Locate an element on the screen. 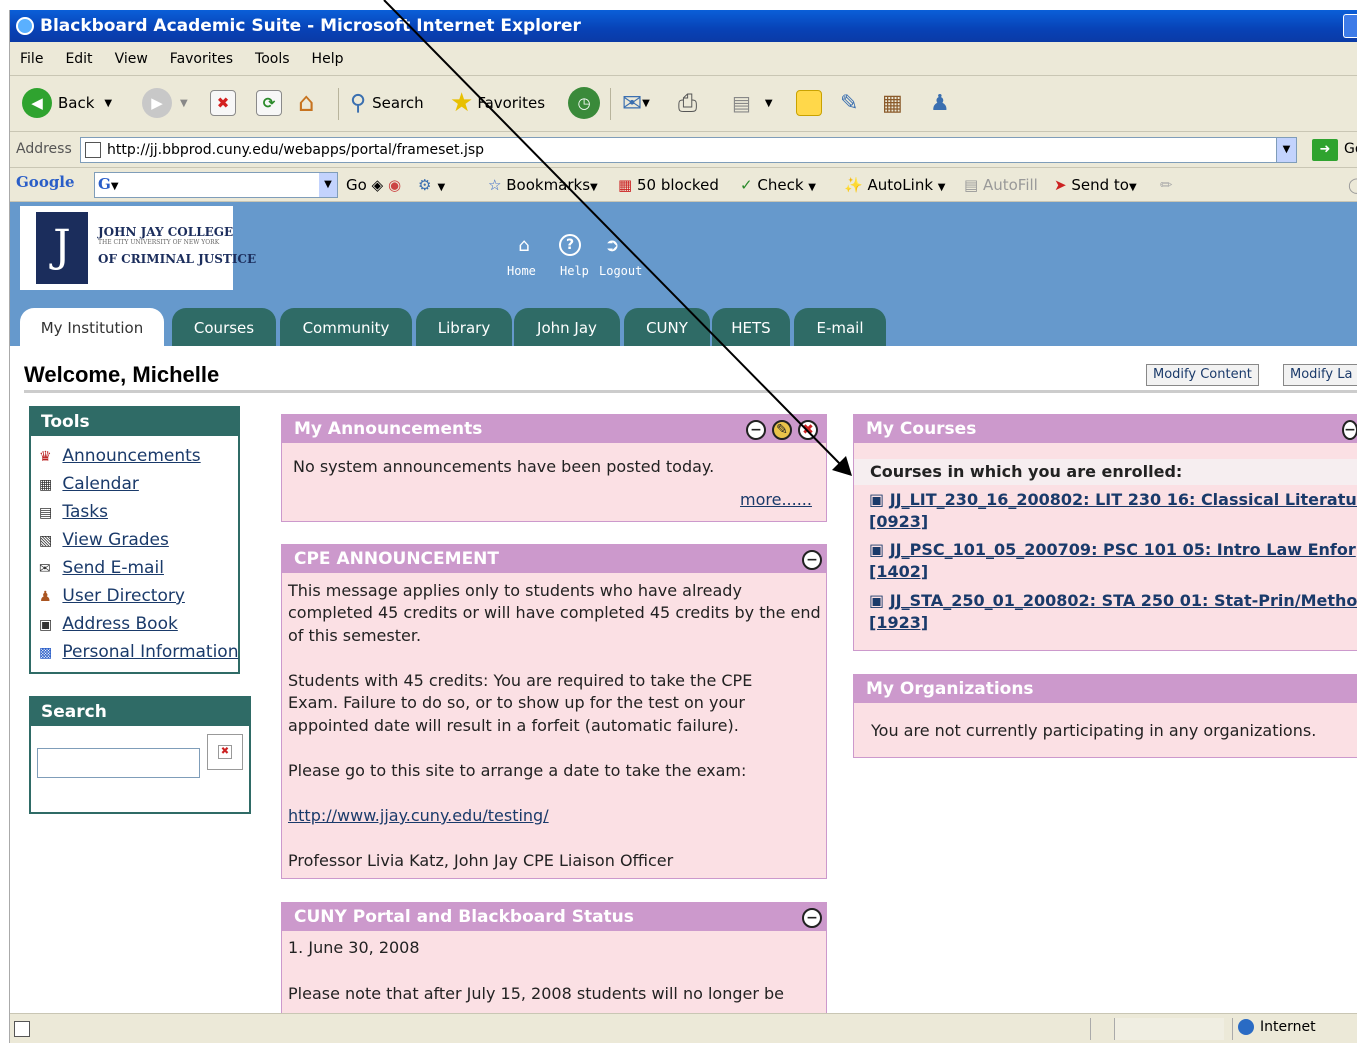 The width and height of the screenshot is (1357, 1043). menu-tools: Tools is located at coordinates (272, 59).